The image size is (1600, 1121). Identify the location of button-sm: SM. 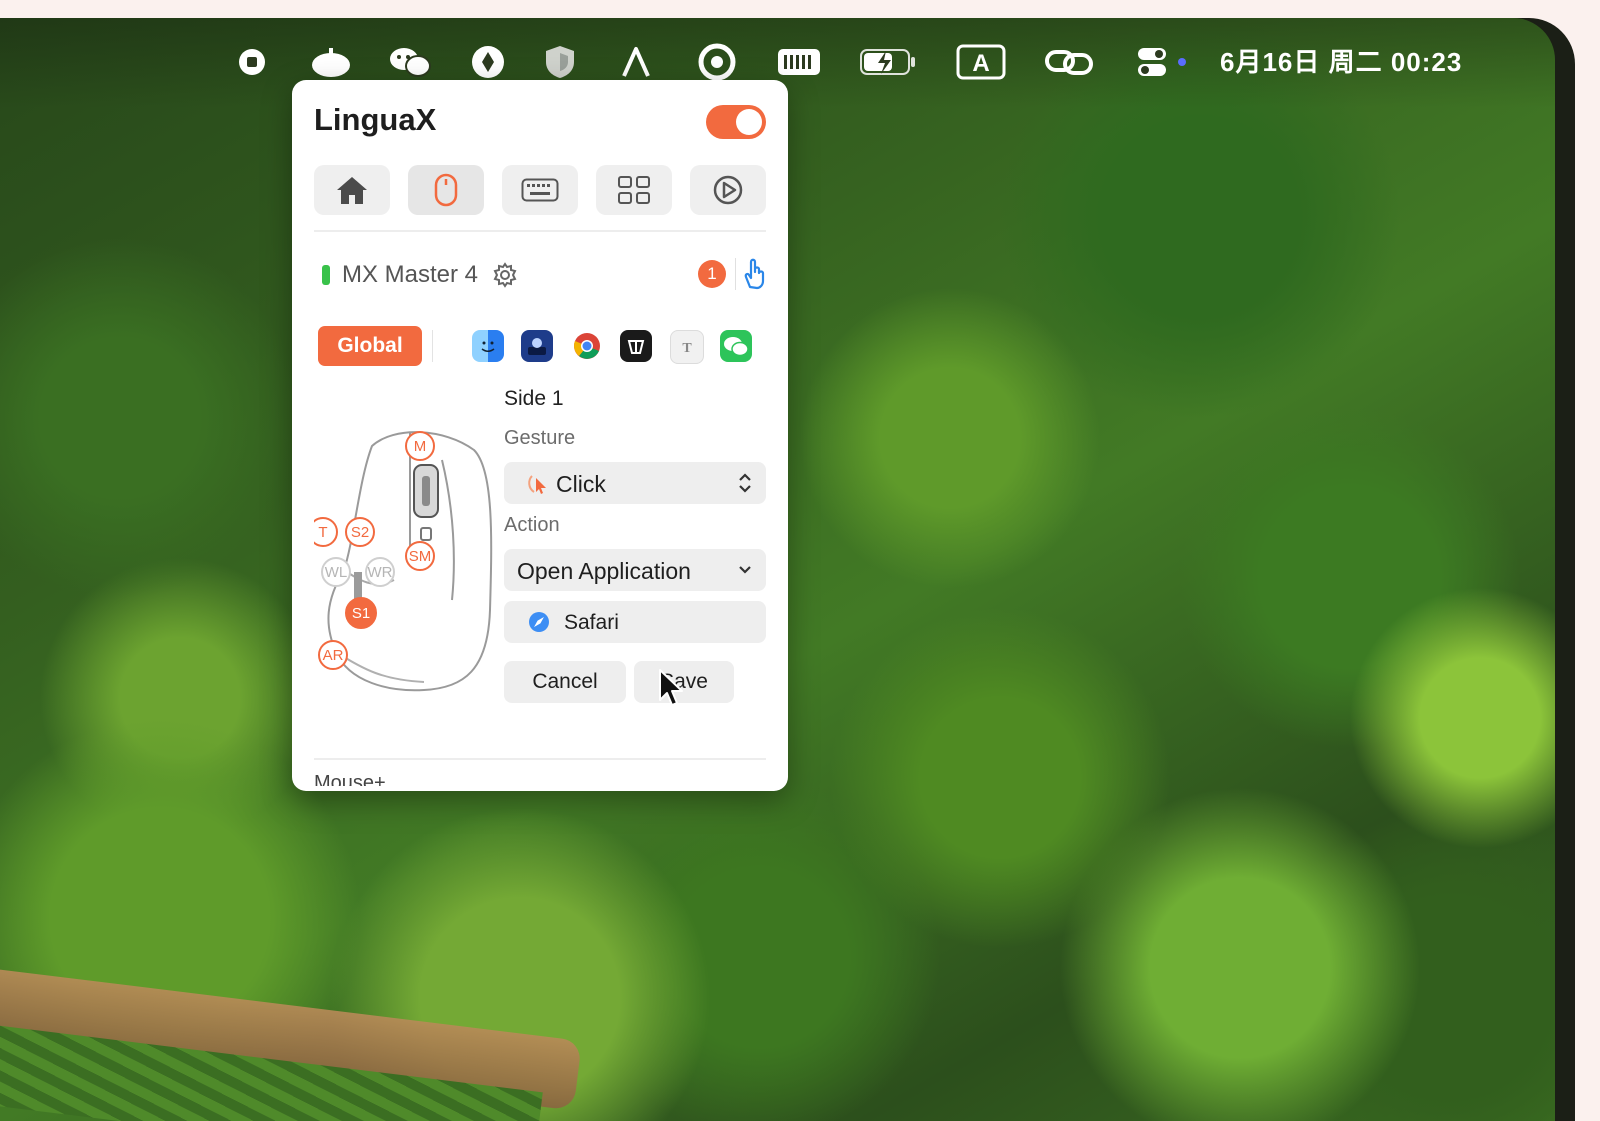
(420, 556).